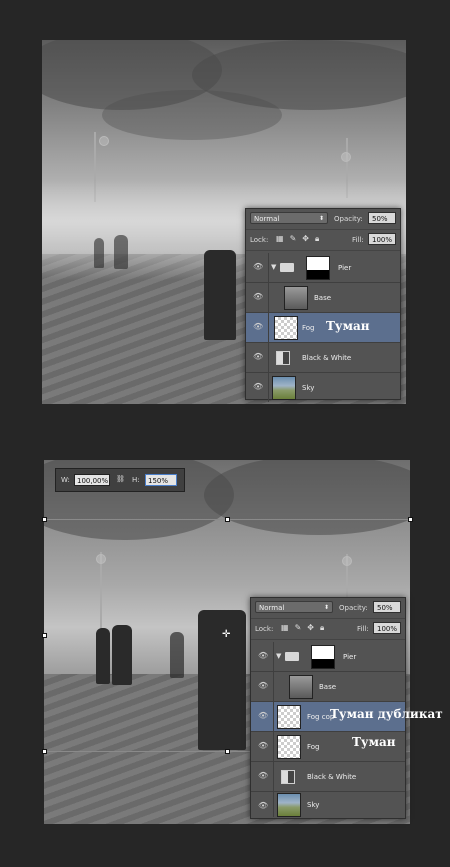 This screenshot has width=450, height=867. Describe the element at coordinates (348, 326) in the screenshot. I see `annotation-fog: Туман` at that location.